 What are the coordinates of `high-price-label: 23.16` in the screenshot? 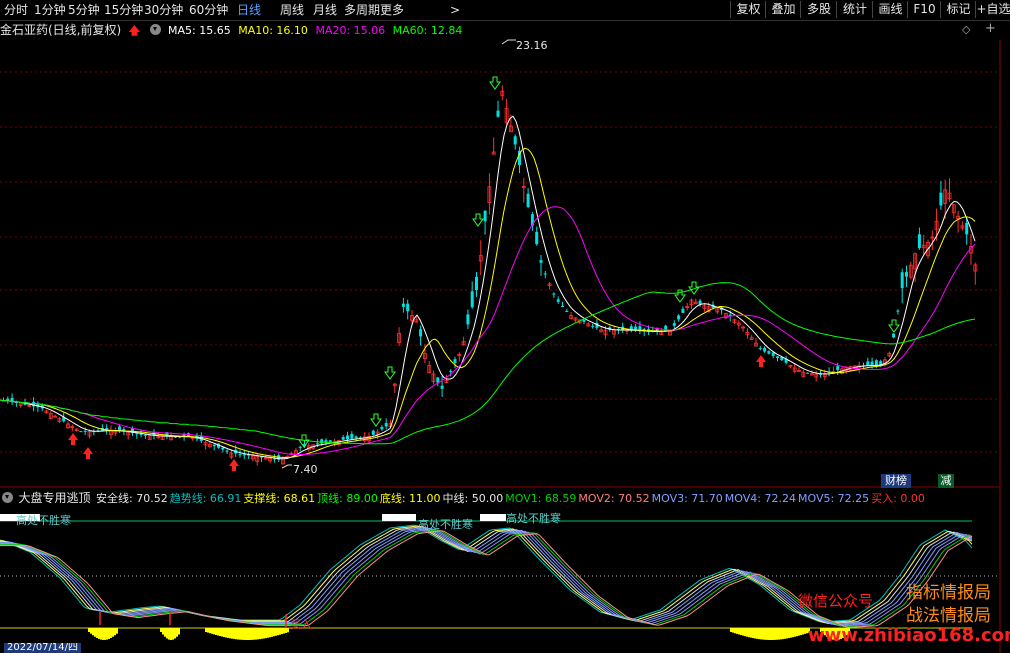 It's located at (532, 45).